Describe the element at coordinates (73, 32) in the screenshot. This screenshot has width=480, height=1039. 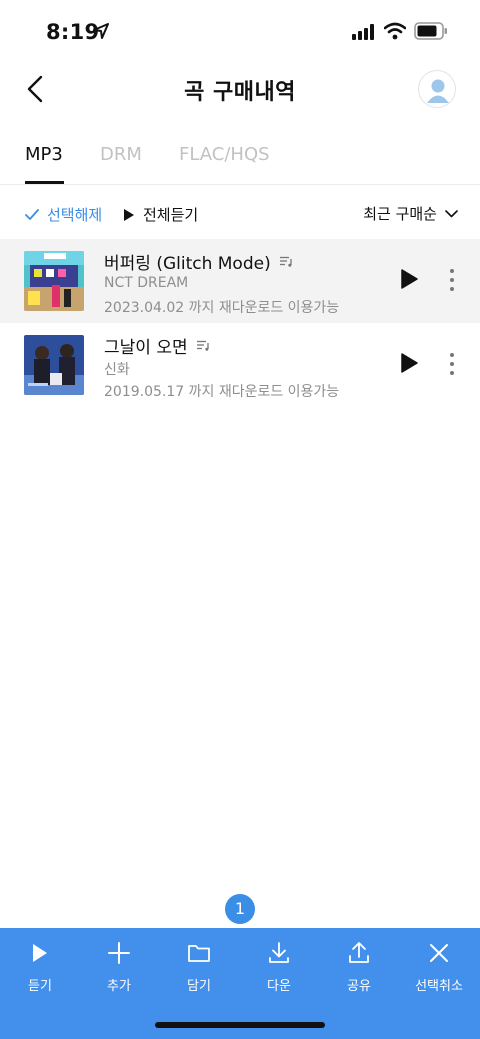
I see `status-time: 8:19` at that location.